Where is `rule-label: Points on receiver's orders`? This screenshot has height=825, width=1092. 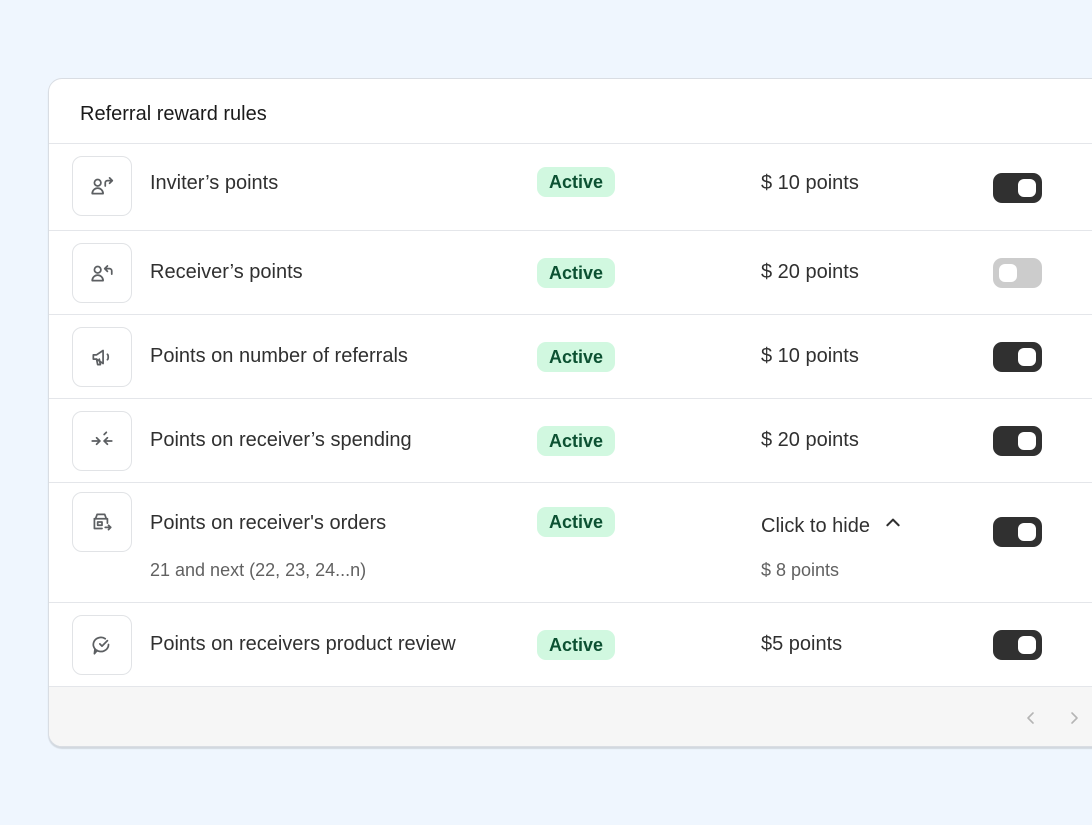 rule-label: Points on receiver's orders is located at coordinates (268, 523).